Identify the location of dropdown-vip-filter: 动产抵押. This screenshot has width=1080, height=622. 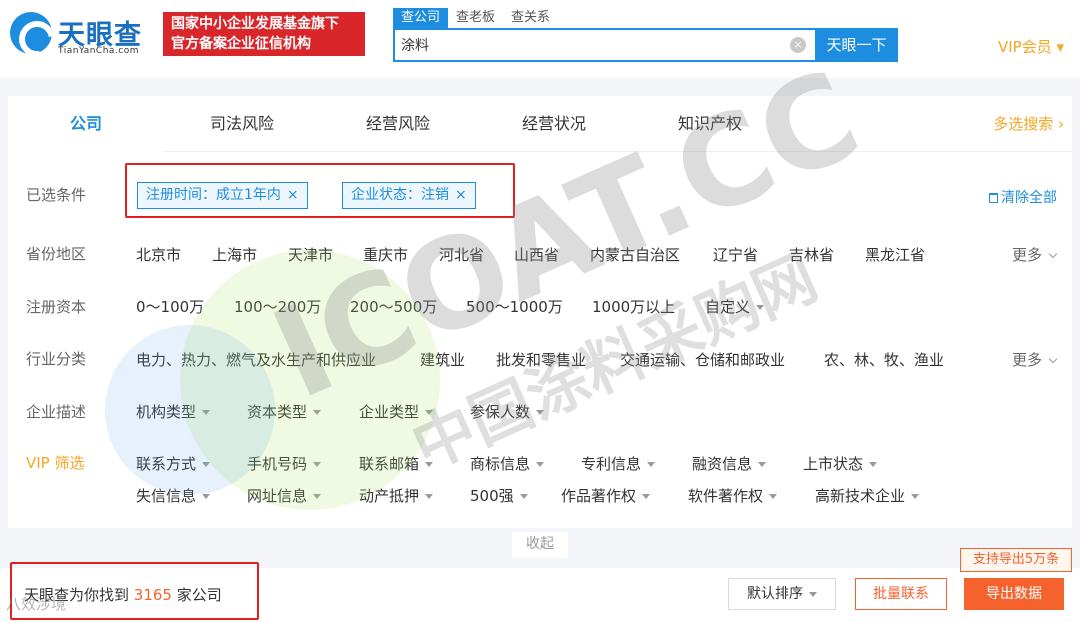
(396, 495).